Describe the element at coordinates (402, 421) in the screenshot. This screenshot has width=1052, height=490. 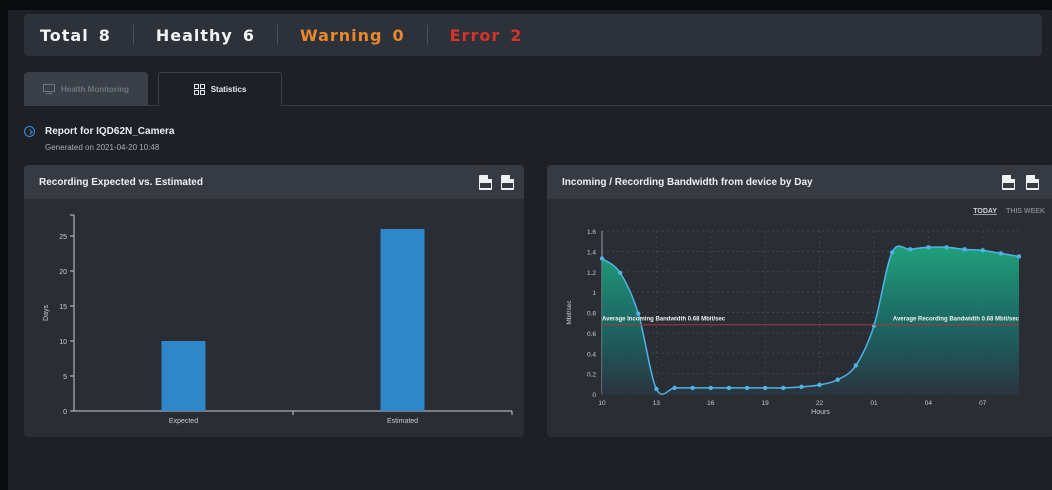
I see `x-tick-label: Estimated` at that location.